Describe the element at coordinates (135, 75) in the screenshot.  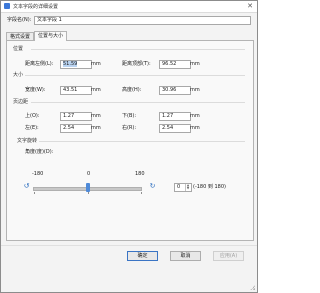
I see `size-divider` at that location.